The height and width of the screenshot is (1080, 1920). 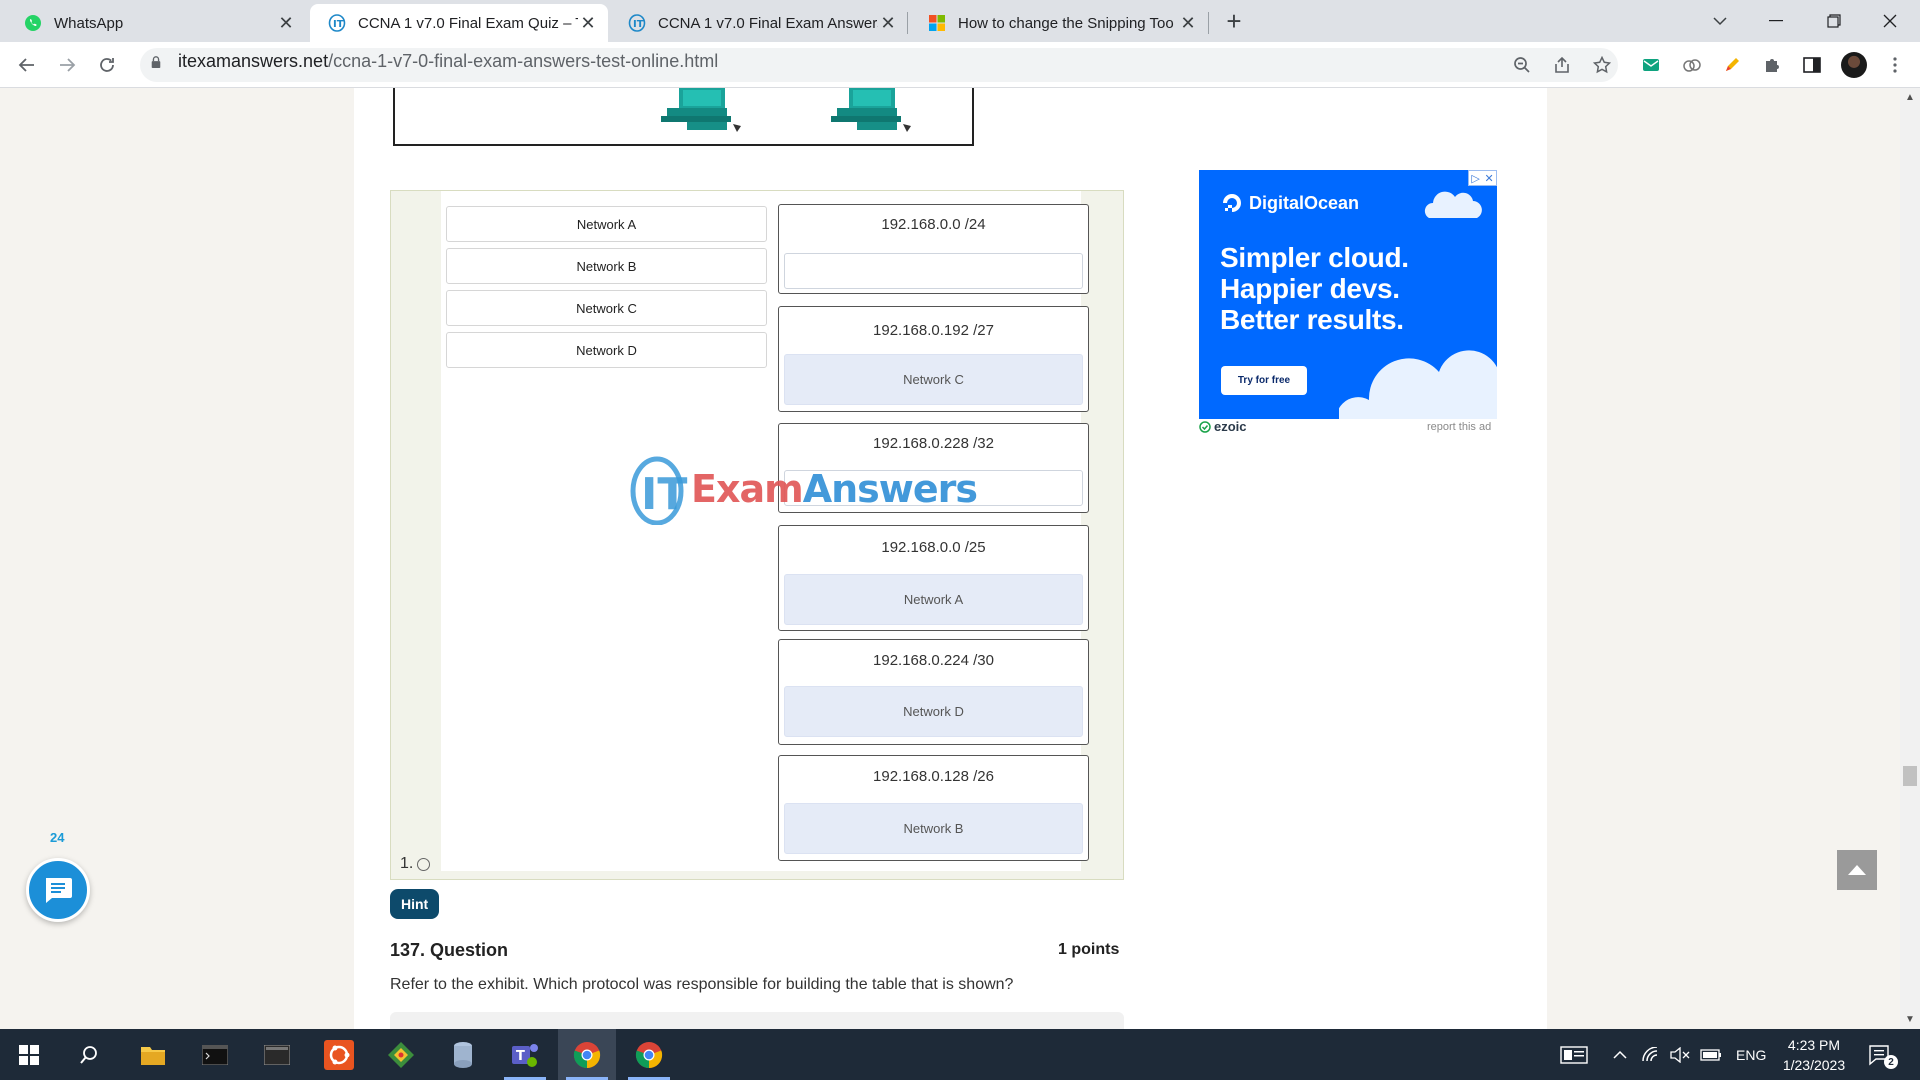 I want to click on git-diamond-icon, so click(x=401, y=1054).